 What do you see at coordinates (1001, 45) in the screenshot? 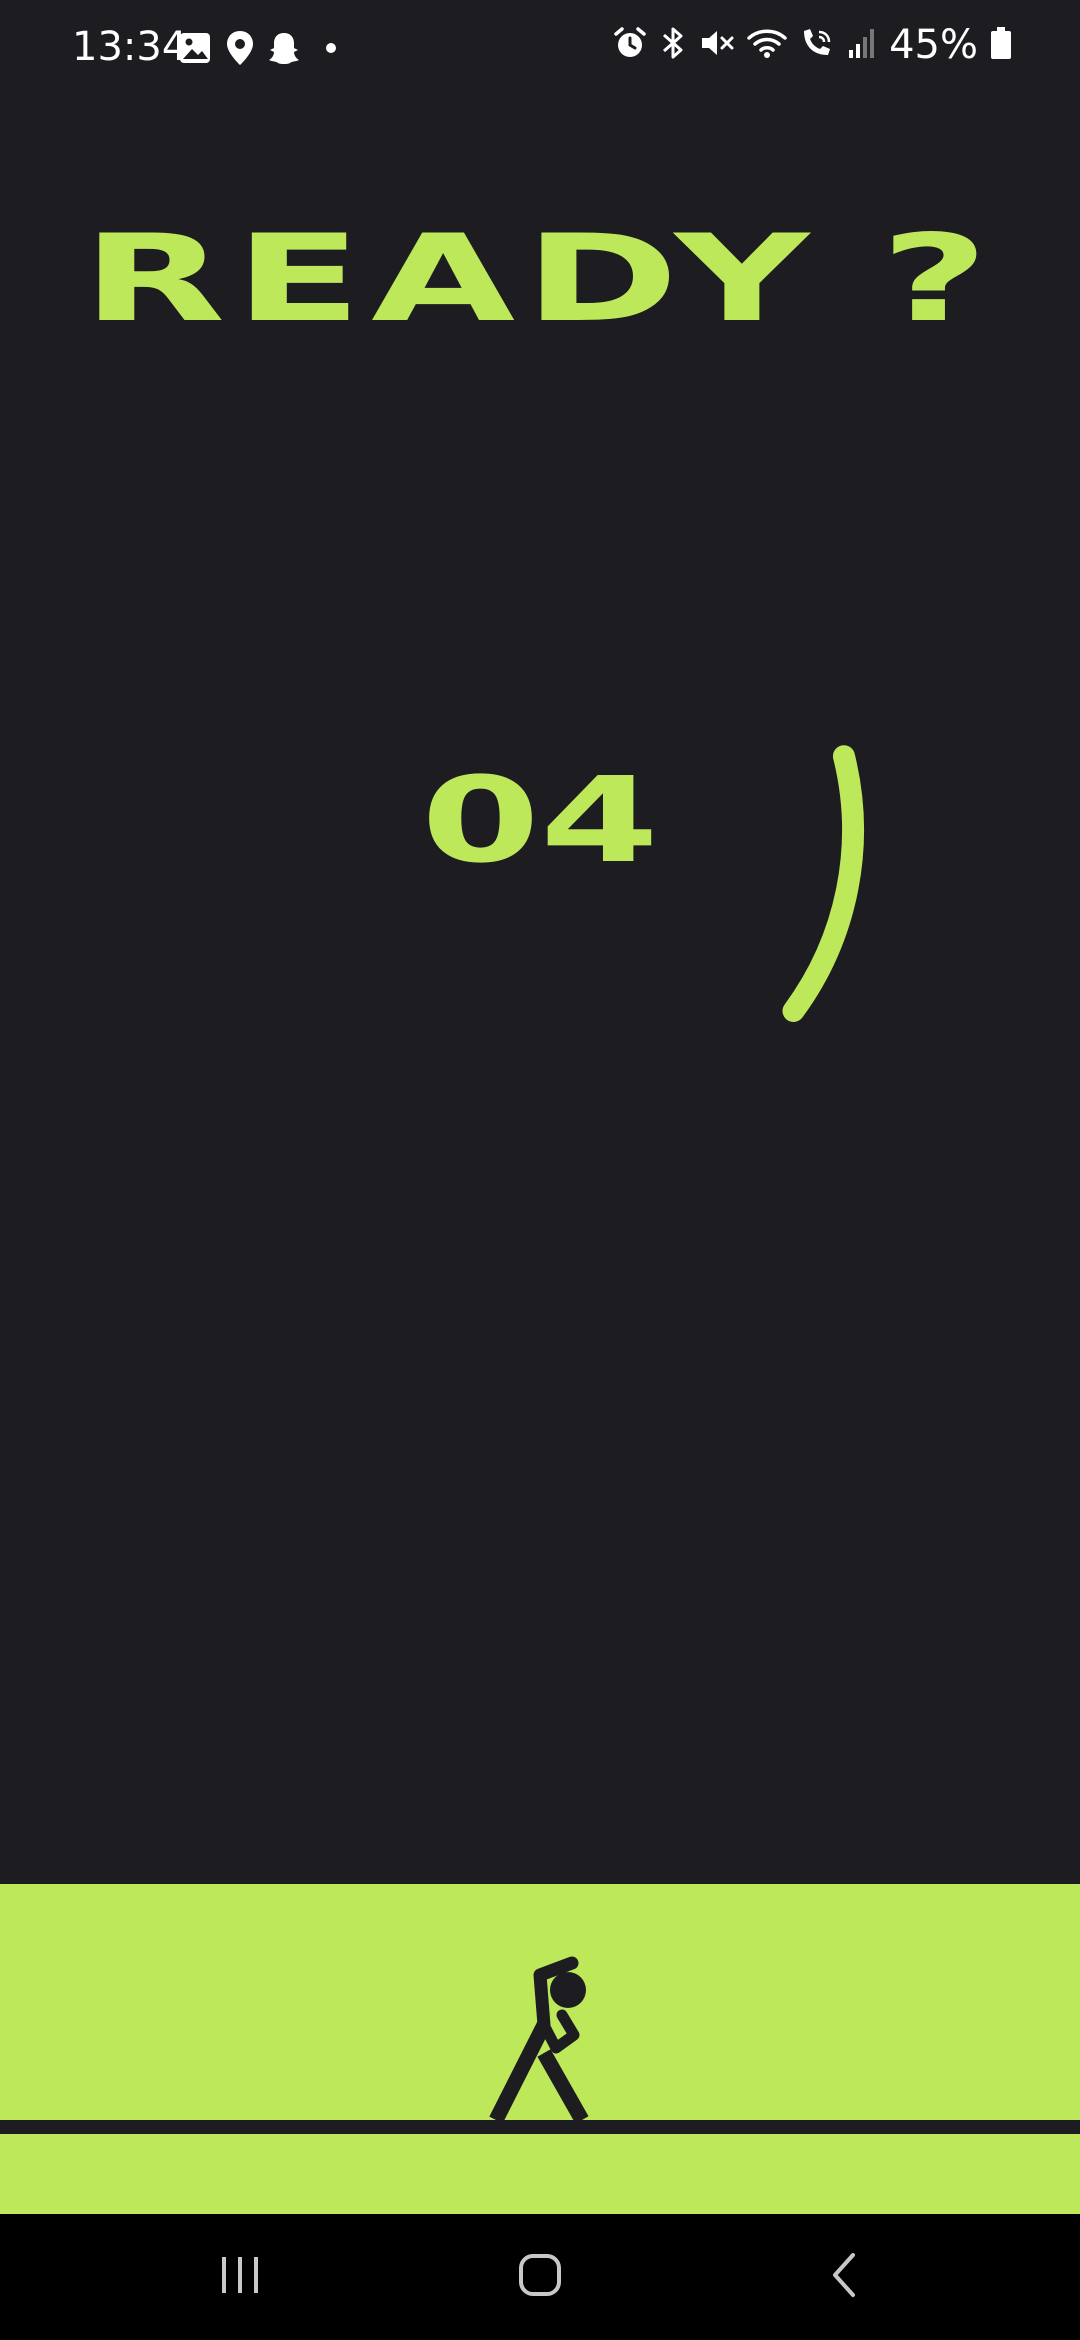
I see `battery-icon` at bounding box center [1001, 45].